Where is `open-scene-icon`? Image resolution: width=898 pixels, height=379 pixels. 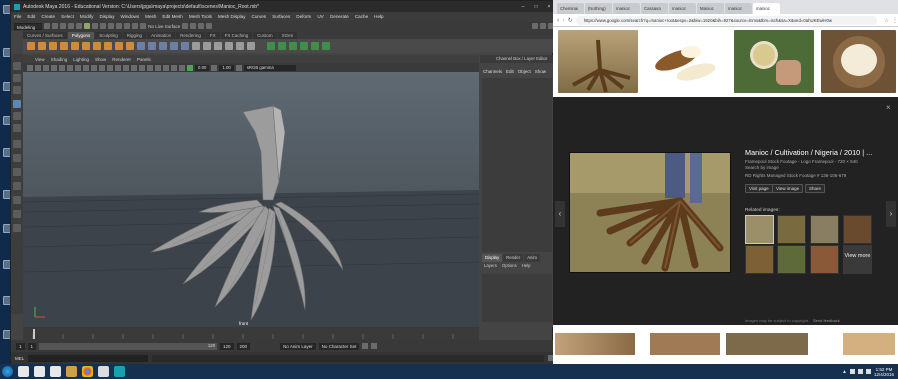 open-scene-icon is located at coordinates (55, 26).